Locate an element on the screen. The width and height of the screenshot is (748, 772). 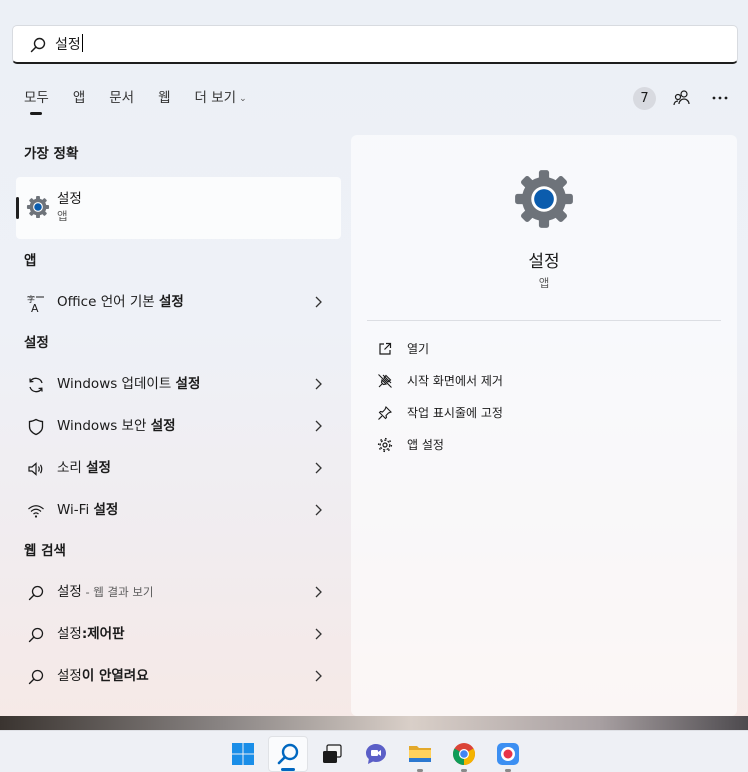
svg-text: A is located at coordinates (35, 307).